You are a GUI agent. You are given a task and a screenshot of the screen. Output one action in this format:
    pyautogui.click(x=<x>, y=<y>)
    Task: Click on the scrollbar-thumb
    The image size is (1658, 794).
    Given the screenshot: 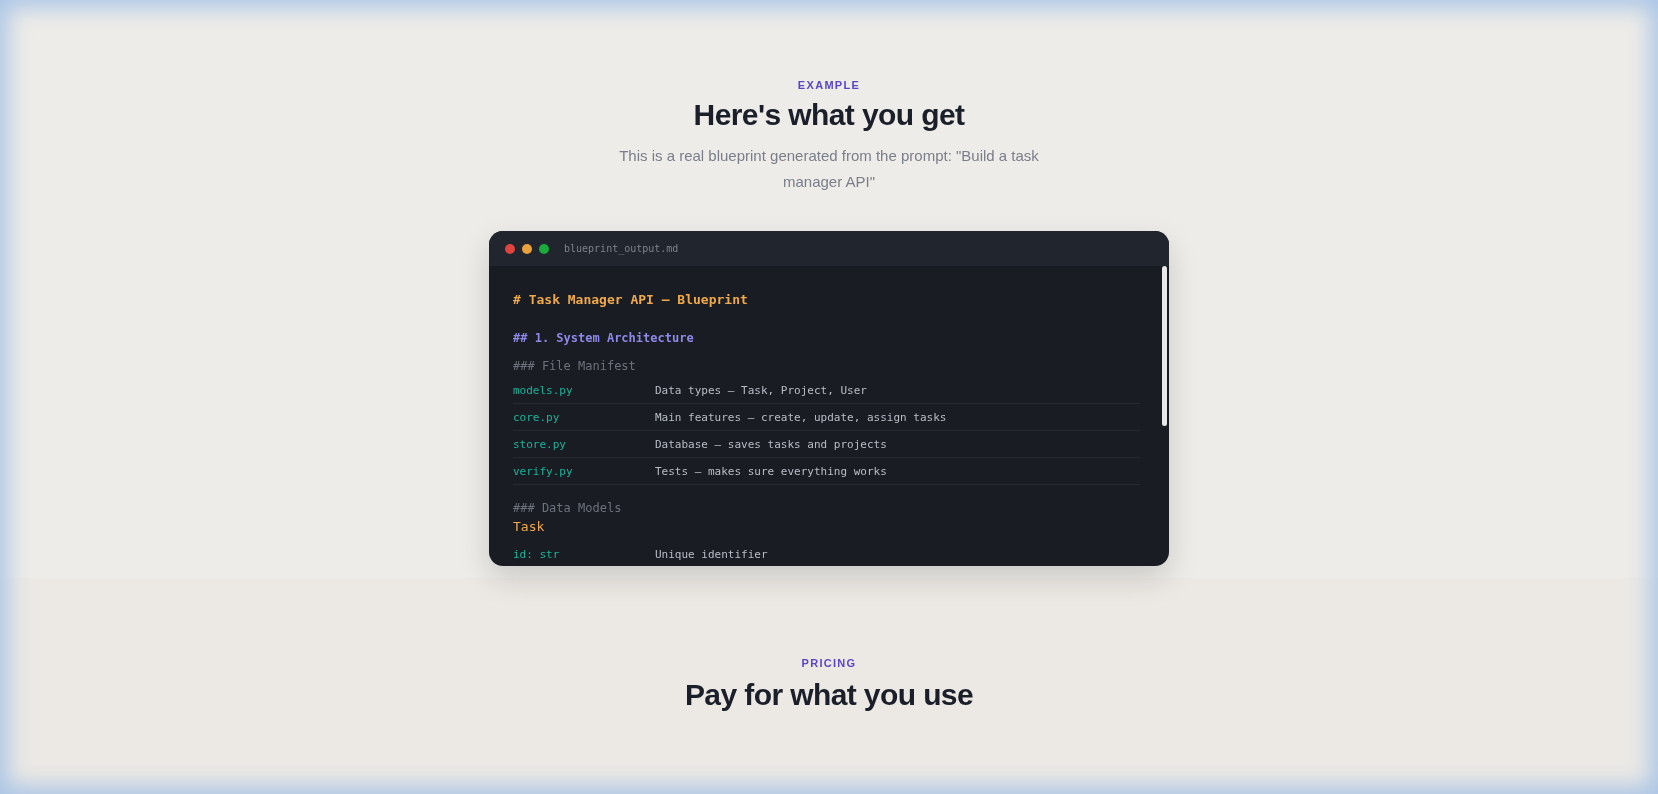 What is the action you would take?
    pyautogui.click(x=1164, y=346)
    